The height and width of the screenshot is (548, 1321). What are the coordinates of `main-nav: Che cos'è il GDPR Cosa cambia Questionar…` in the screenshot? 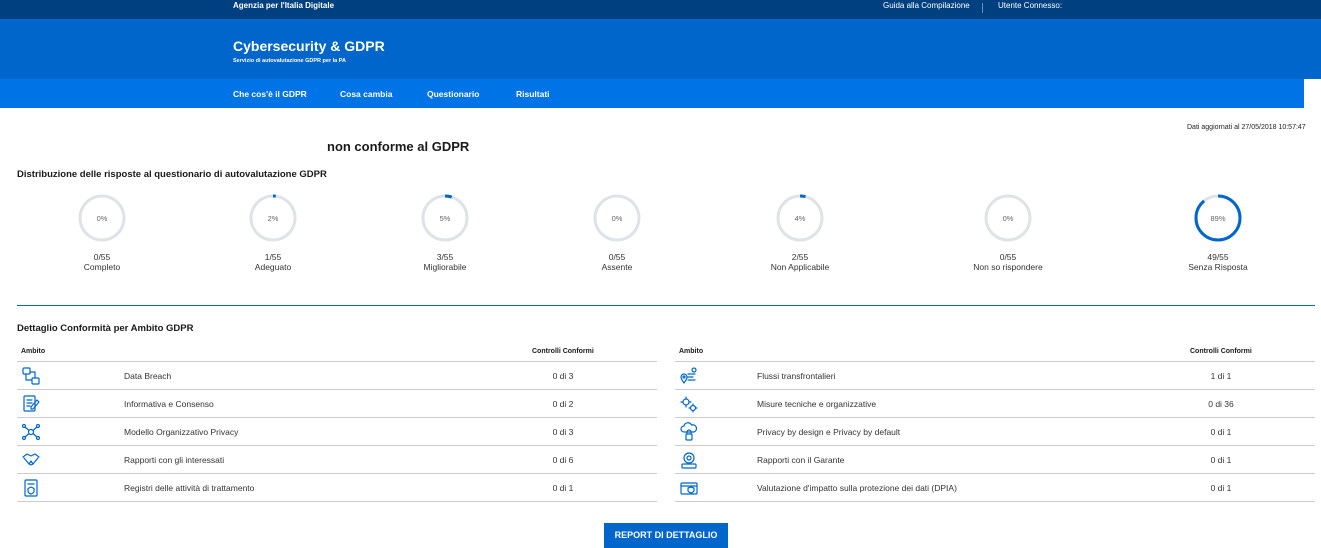 It's located at (652, 93).